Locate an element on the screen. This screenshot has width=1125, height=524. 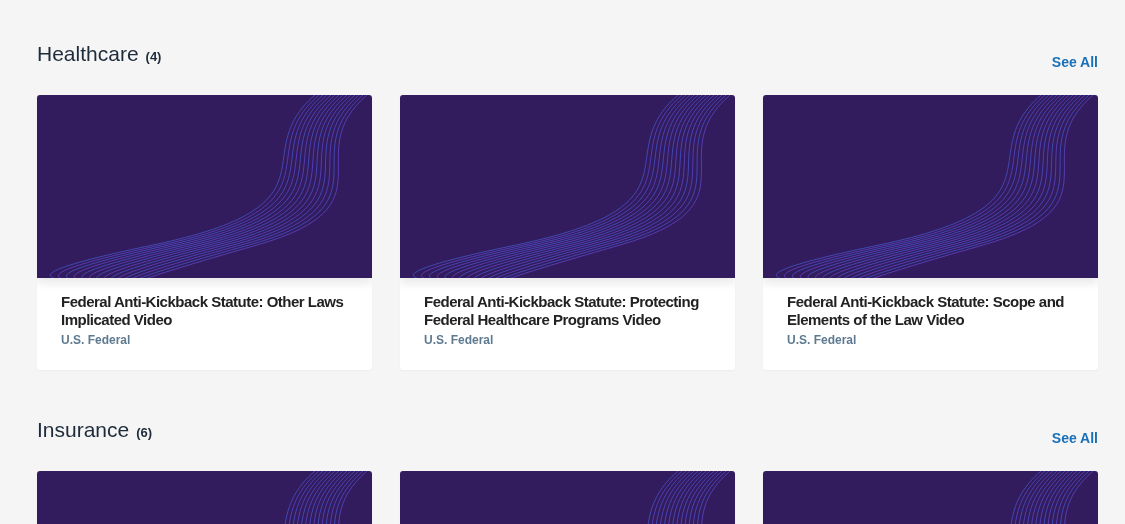
video-title: Federal Anti-Kickback Statute: Scope and Elements of the Law Video is located at coordinates (926, 311).